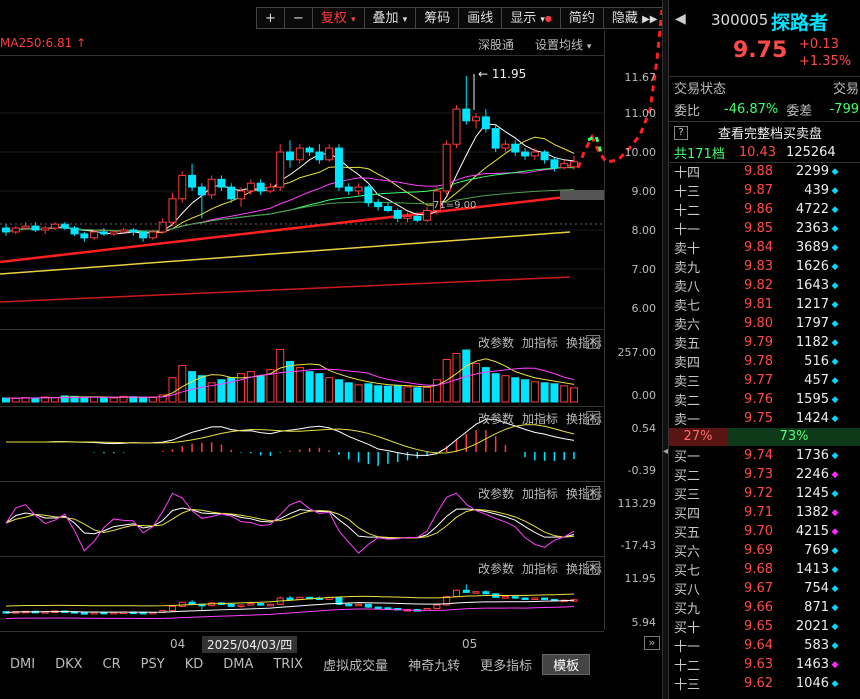  Describe the element at coordinates (687, 268) in the screenshot. I see `level-label: 卖九` at that location.